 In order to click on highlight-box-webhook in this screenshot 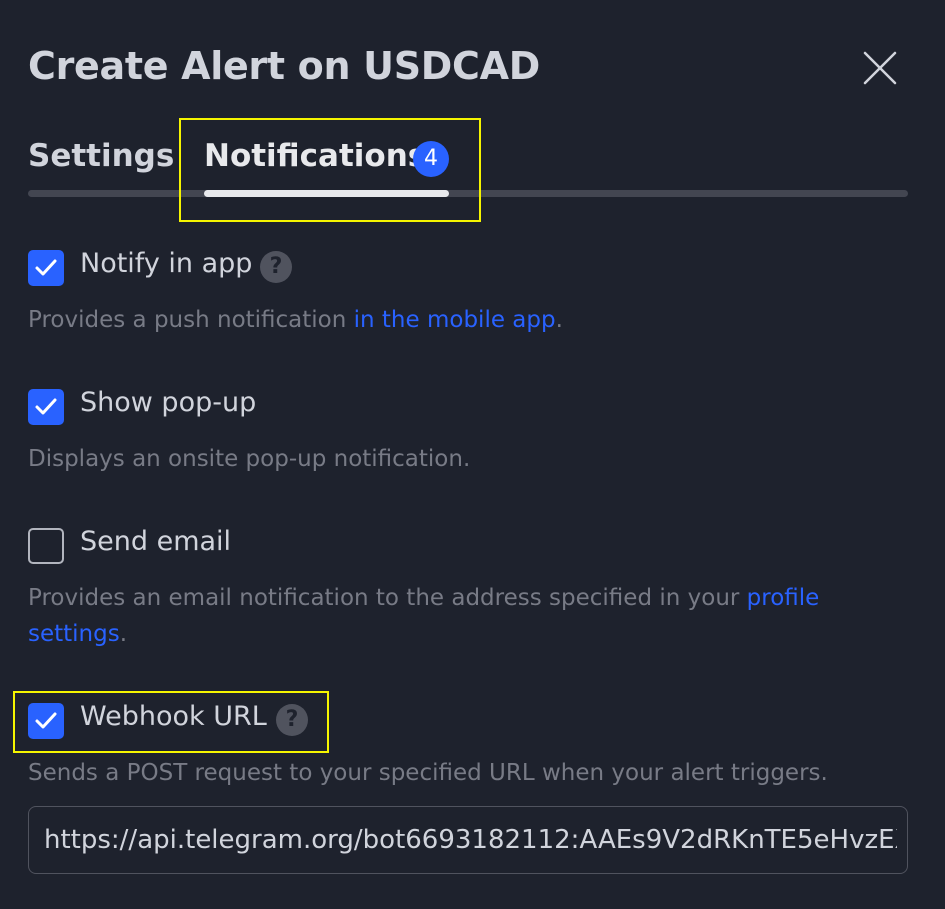, I will do `click(171, 722)`.